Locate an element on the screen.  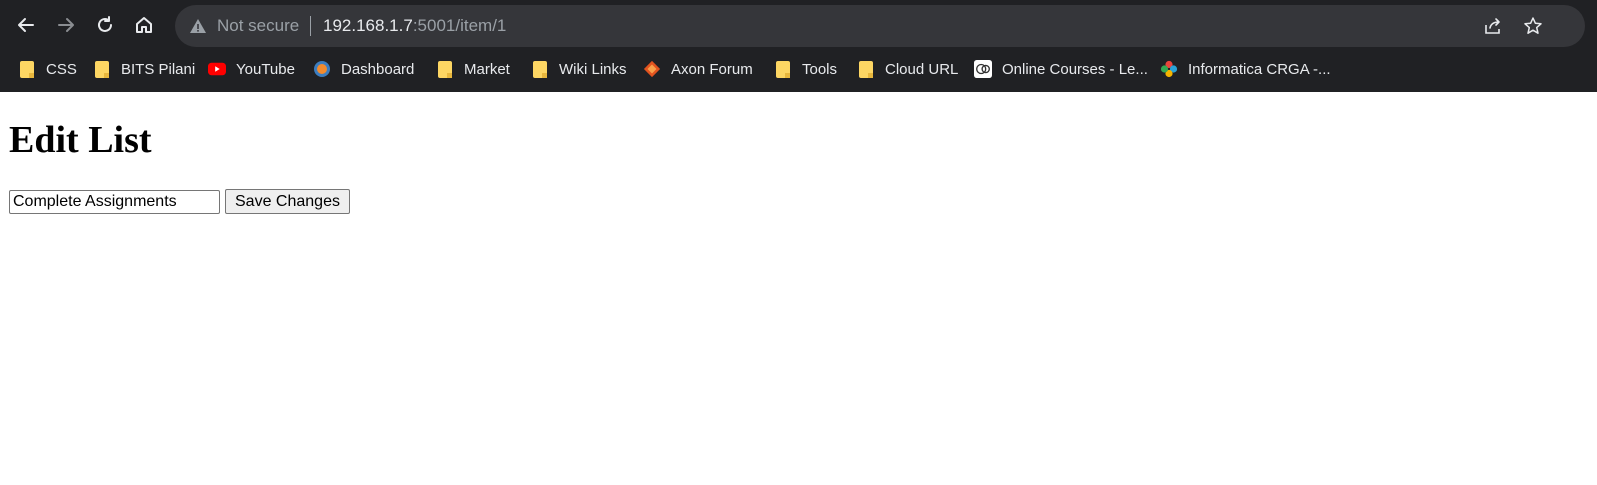
informatica-icon is located at coordinates (1169, 69).